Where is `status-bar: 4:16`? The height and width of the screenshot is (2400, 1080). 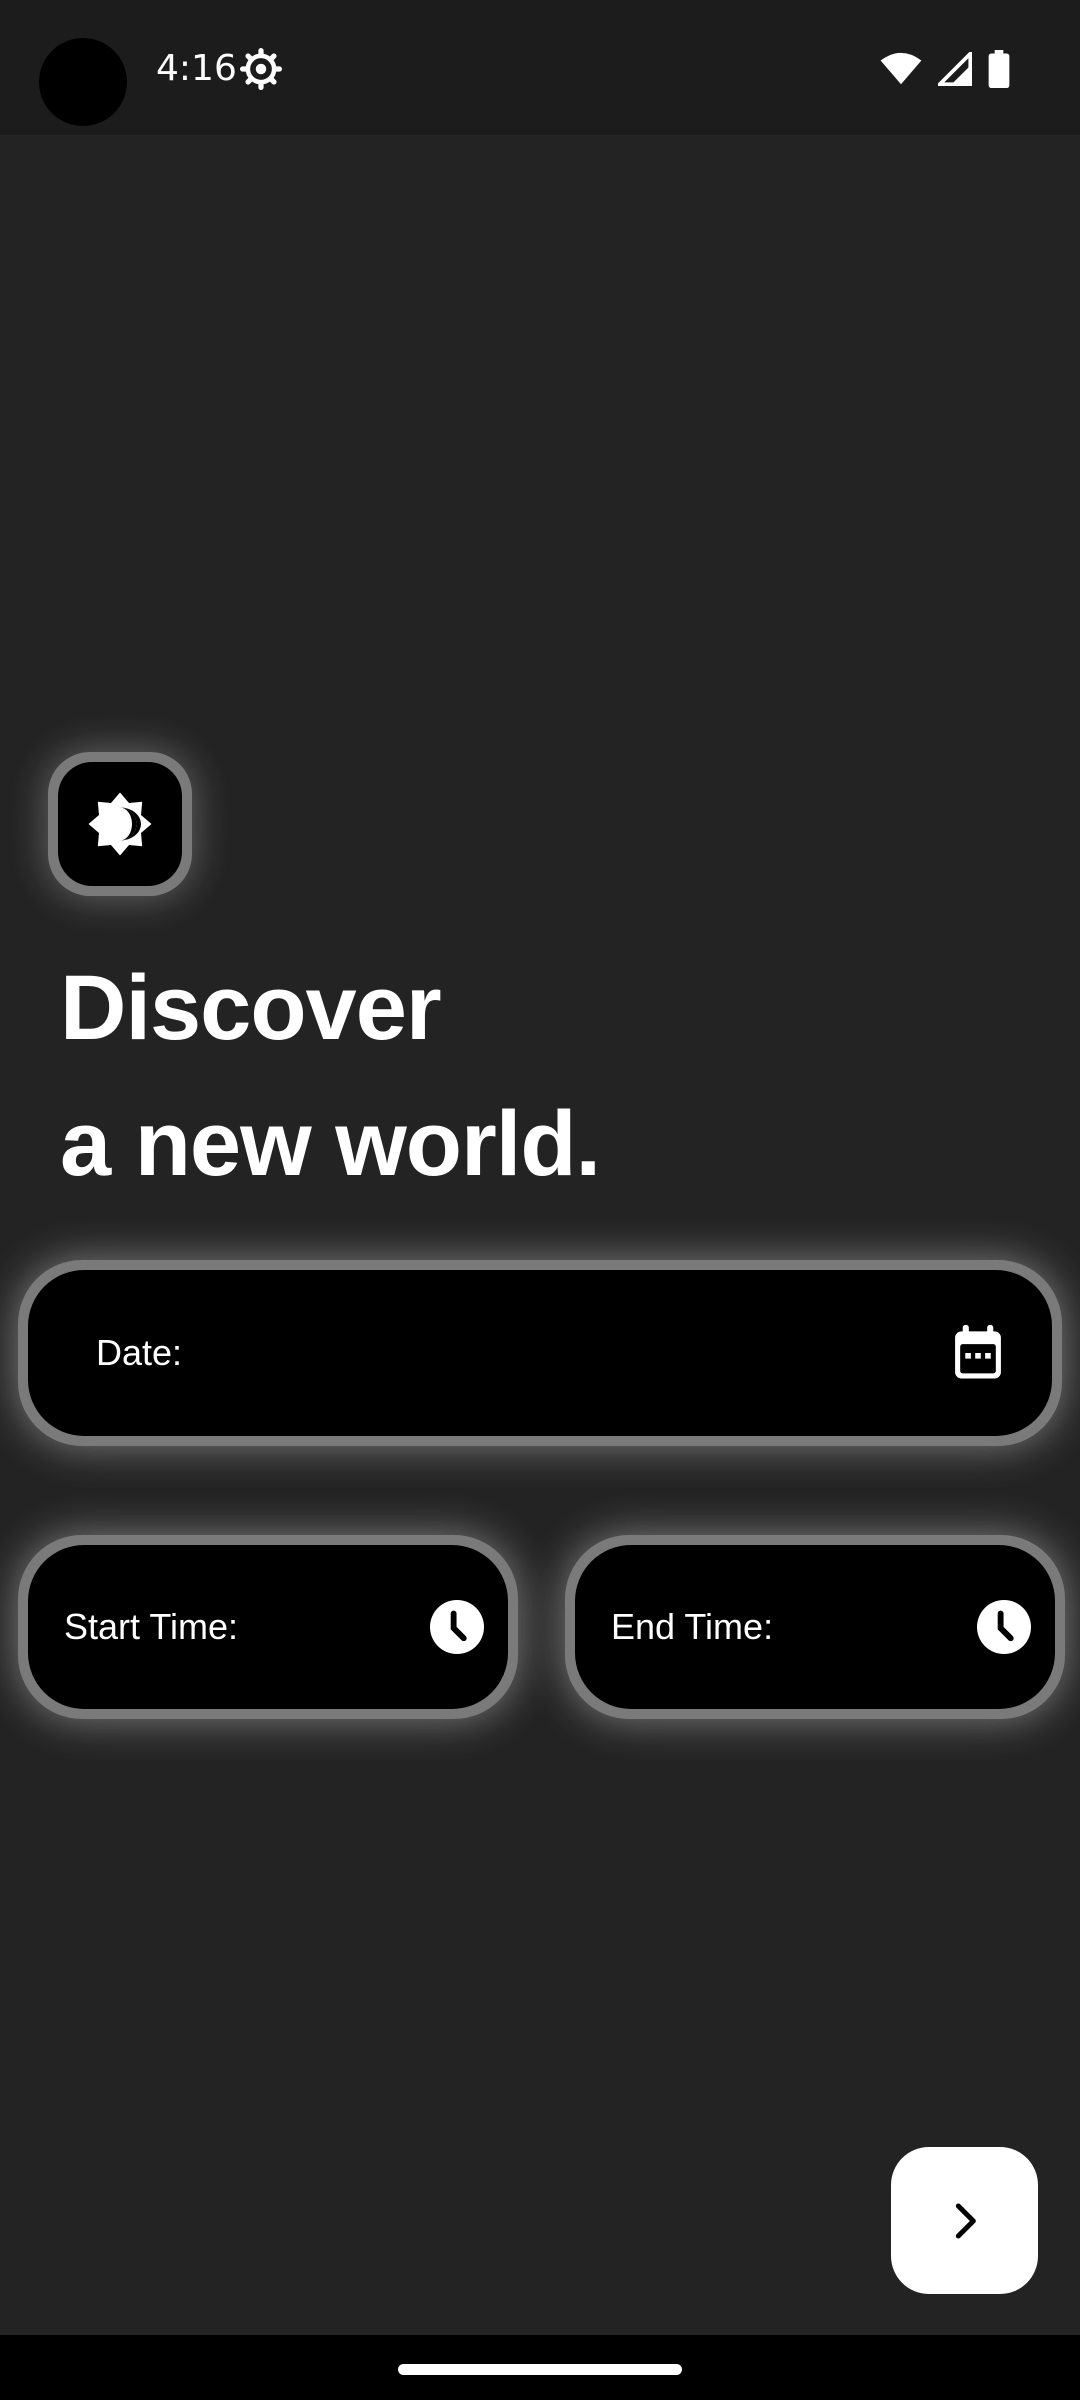 status-bar: 4:16 is located at coordinates (540, 67).